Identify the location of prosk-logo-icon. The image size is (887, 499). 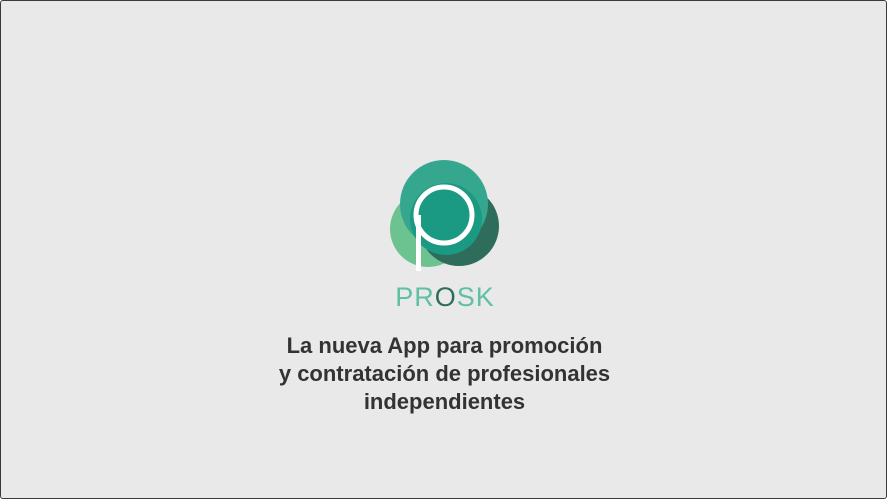
(444, 215).